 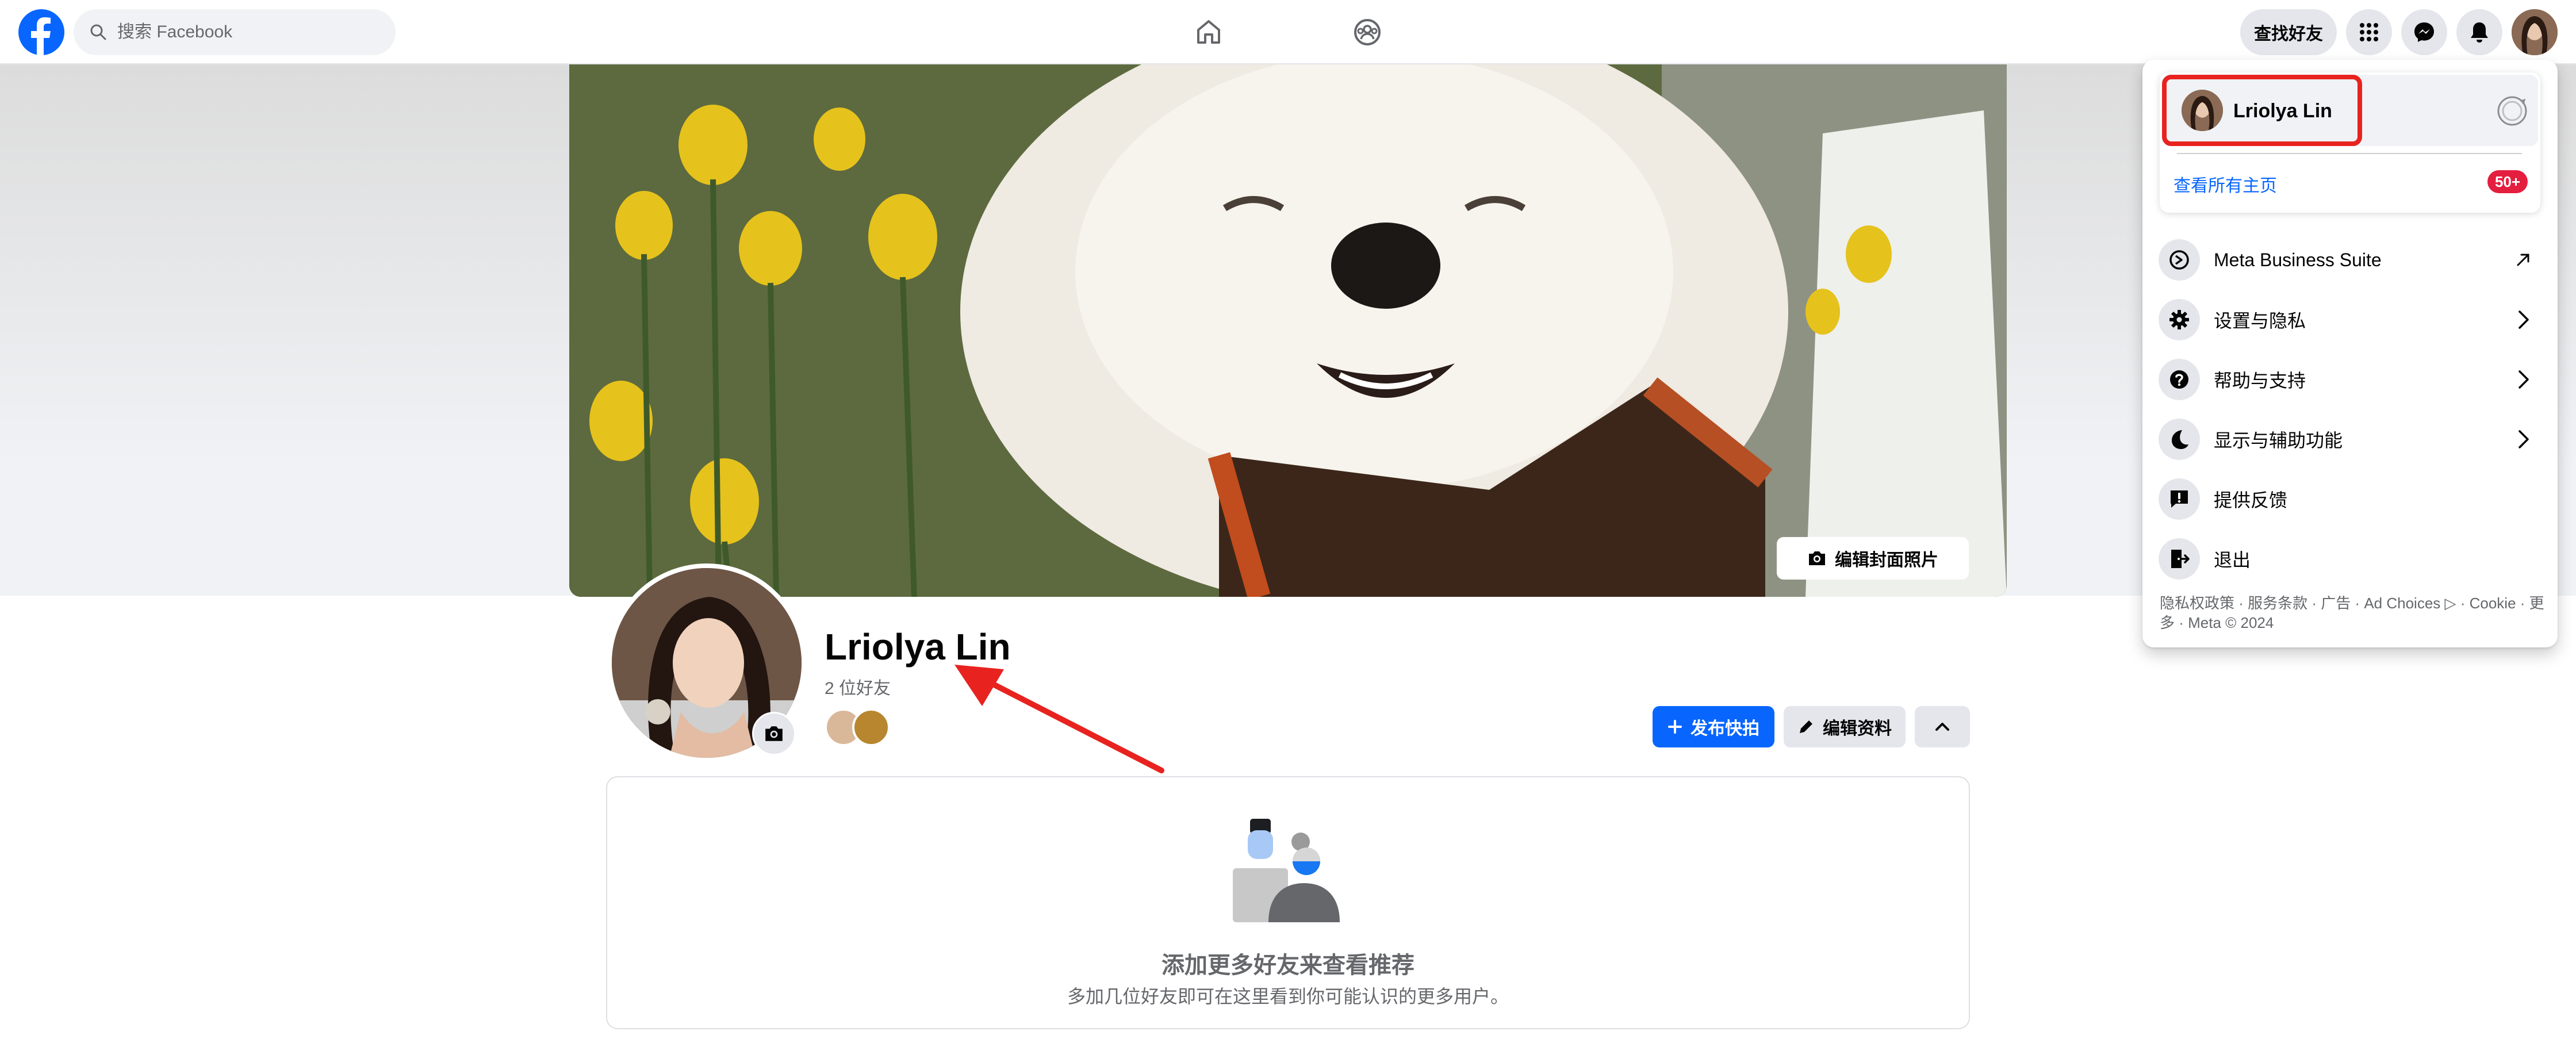 I want to click on edit-profile-button: 编辑资料, so click(x=1845, y=726).